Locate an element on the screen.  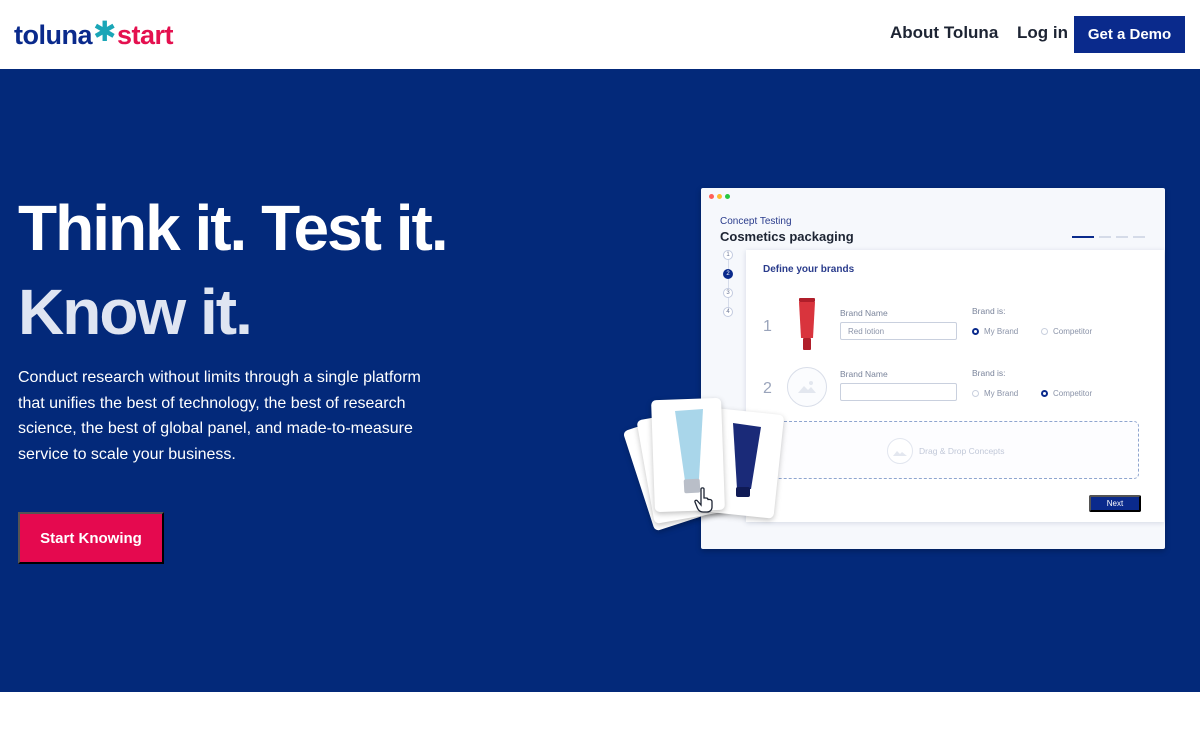
radio-my-brand-1: My Brand is located at coordinates (995, 331).